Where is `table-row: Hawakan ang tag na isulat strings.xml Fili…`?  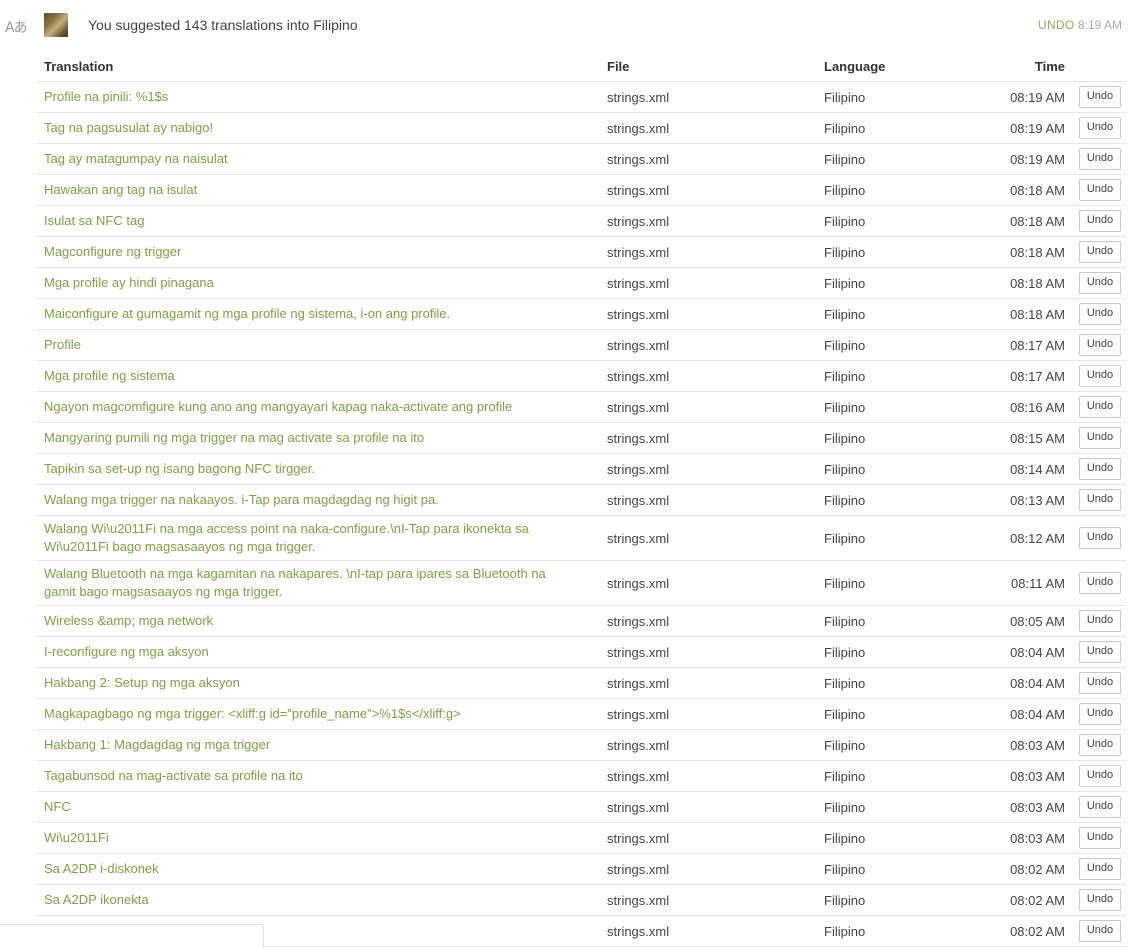 table-row: Hawakan ang tag na isulat strings.xml Fili… is located at coordinates (581, 190).